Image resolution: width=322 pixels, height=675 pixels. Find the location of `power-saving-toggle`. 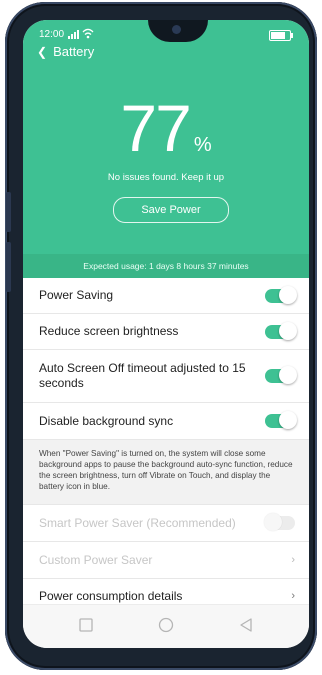

power-saving-toggle is located at coordinates (281, 294).